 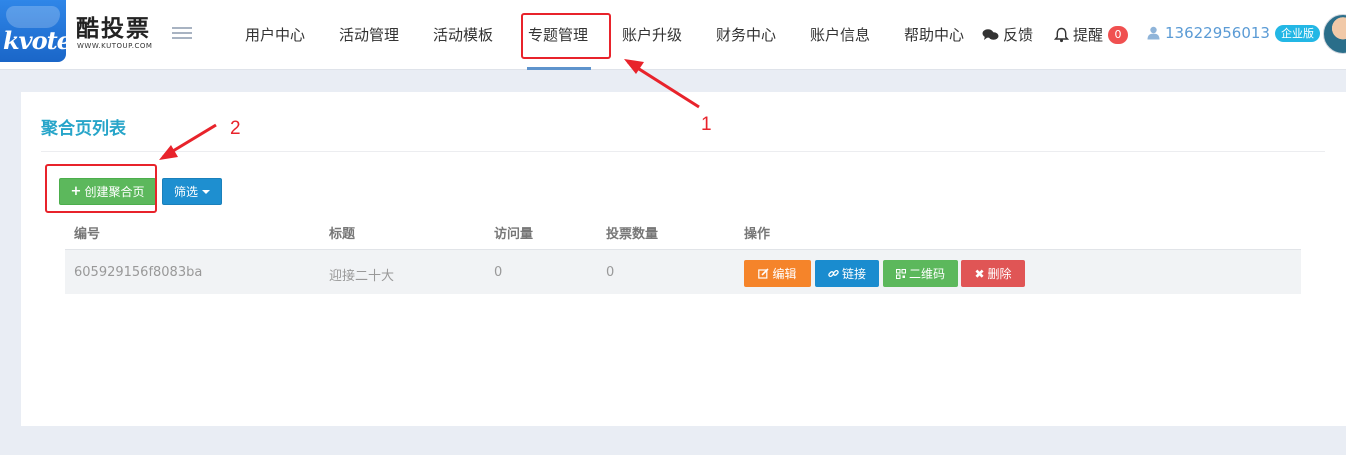 What do you see at coordinates (185, 192) in the screenshot?
I see `filter-button-label: 筛选` at bounding box center [185, 192].